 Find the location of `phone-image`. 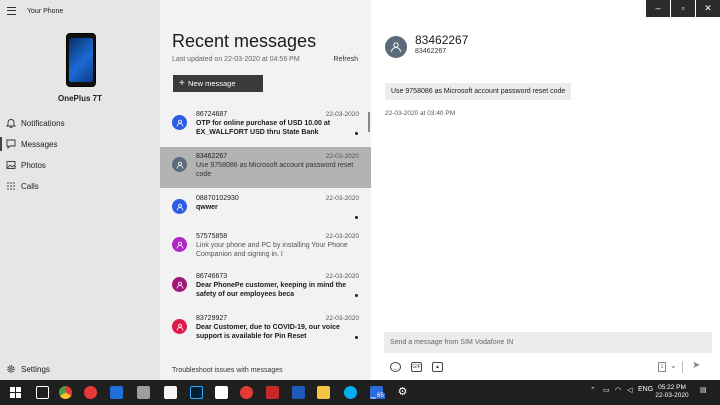

phone-image is located at coordinates (81, 60).